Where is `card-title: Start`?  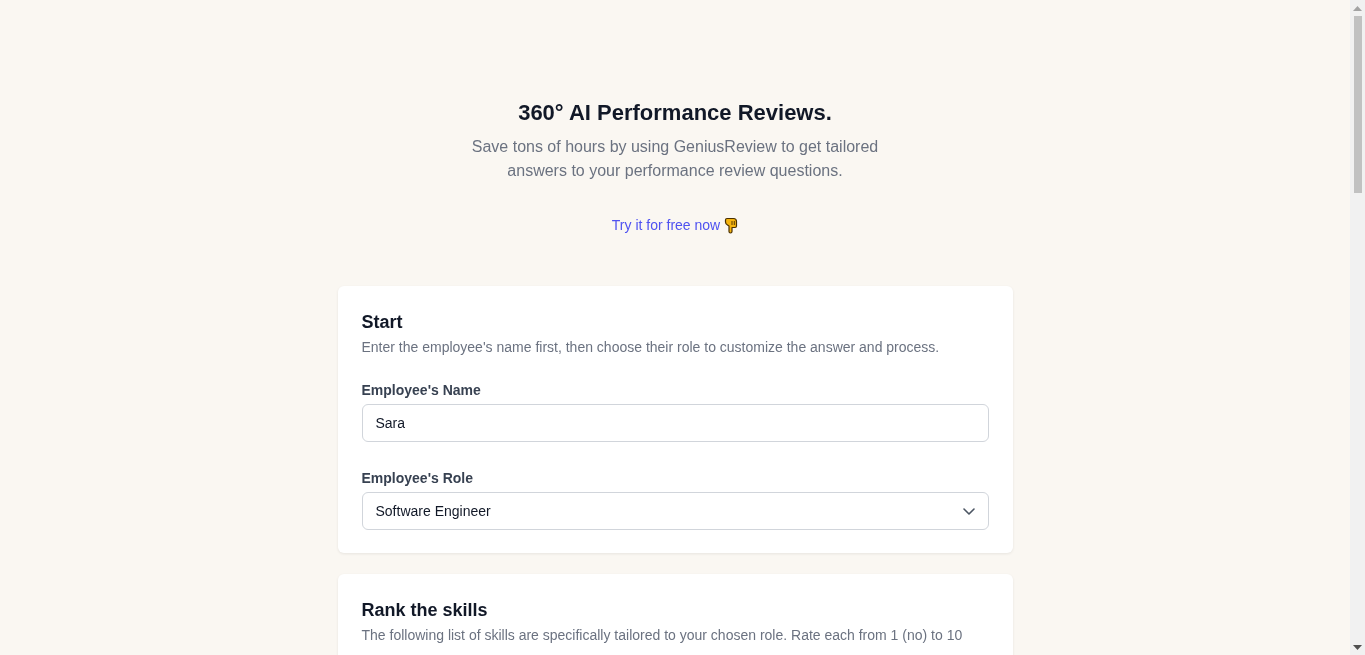
card-title: Start is located at coordinates (382, 322).